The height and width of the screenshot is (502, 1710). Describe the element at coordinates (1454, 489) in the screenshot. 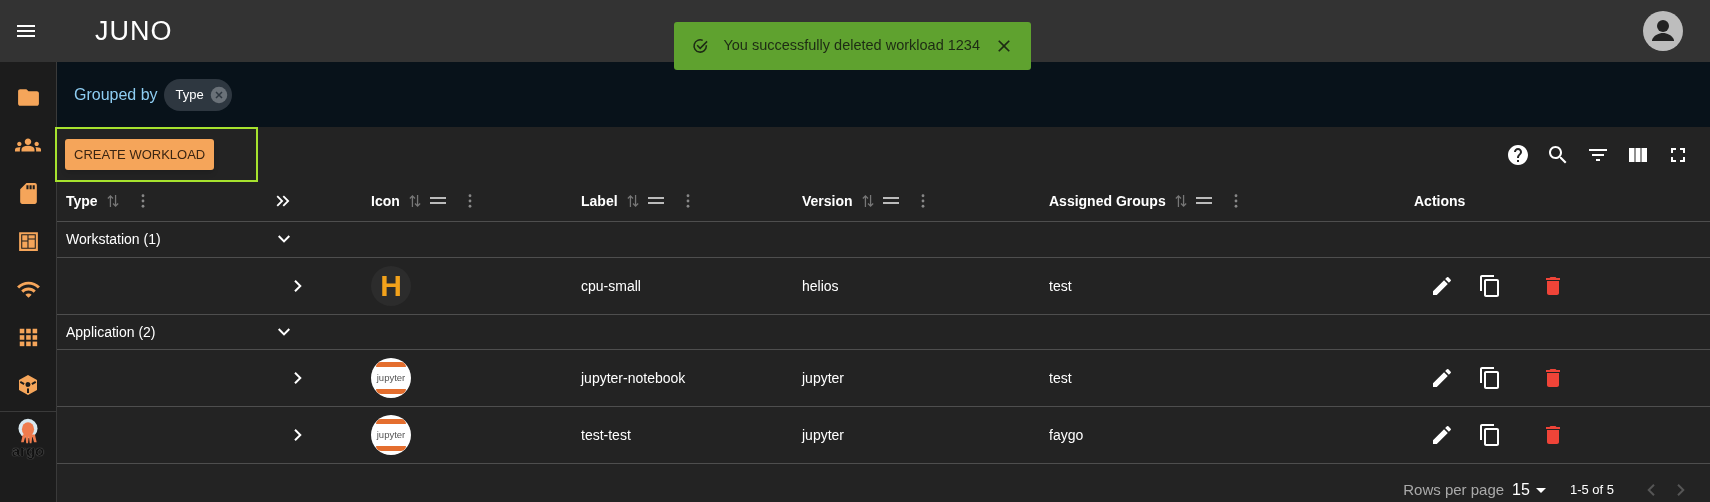

I see `rows-per-page-label: Rows per page` at that location.